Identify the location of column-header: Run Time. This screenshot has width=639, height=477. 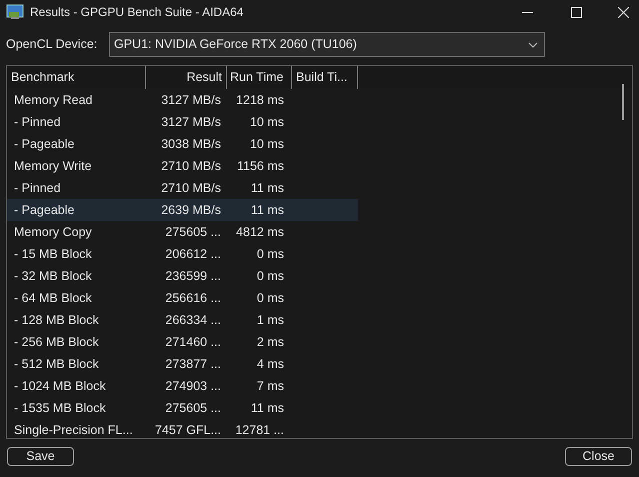
(259, 77).